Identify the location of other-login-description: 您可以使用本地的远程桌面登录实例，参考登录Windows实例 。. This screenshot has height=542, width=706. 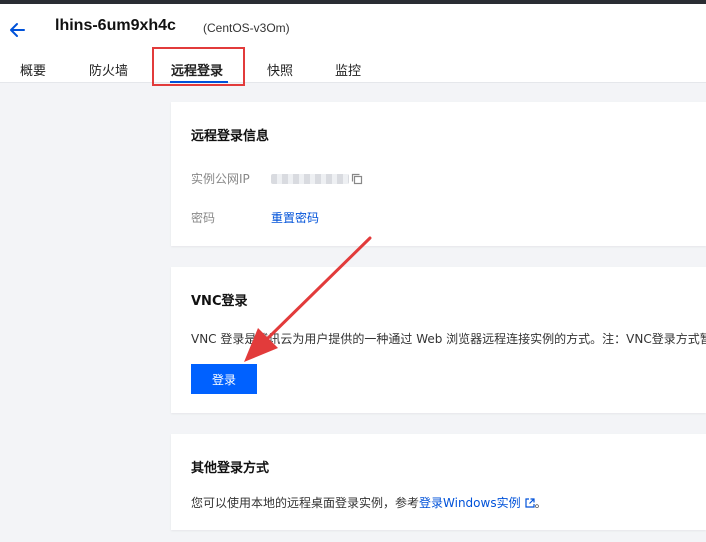
(369, 502).